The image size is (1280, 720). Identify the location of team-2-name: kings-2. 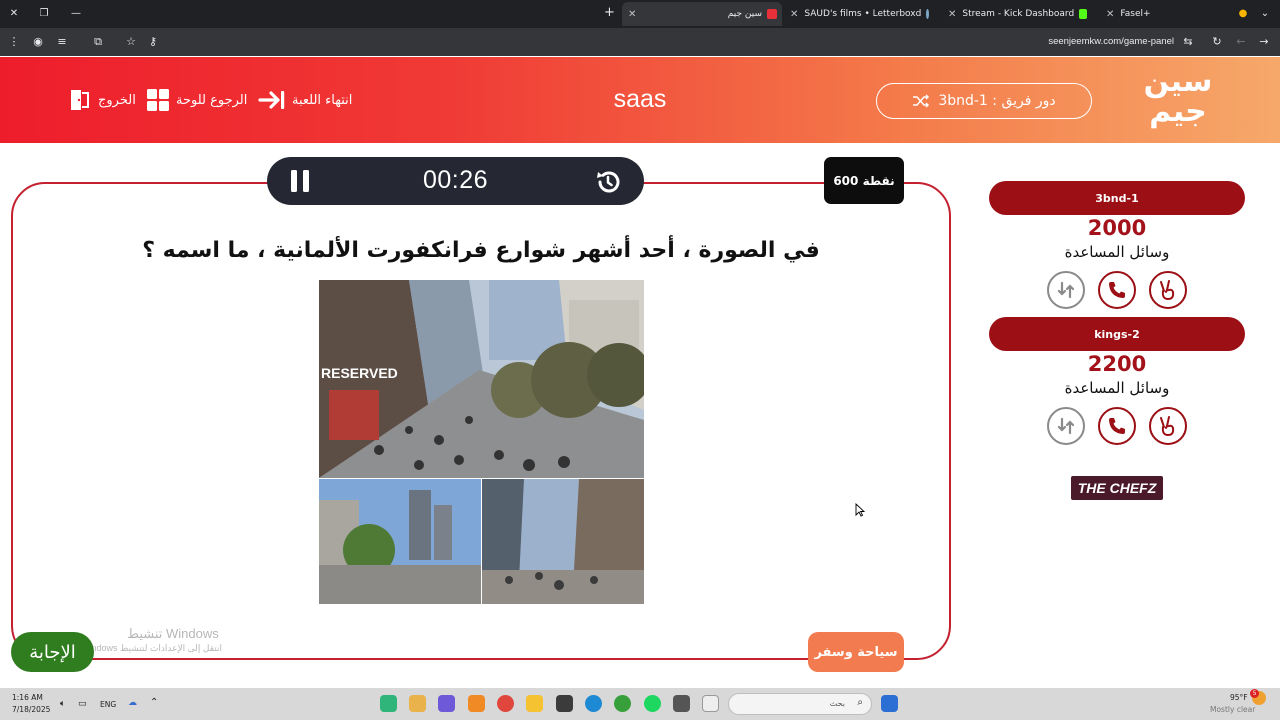
(1117, 334).